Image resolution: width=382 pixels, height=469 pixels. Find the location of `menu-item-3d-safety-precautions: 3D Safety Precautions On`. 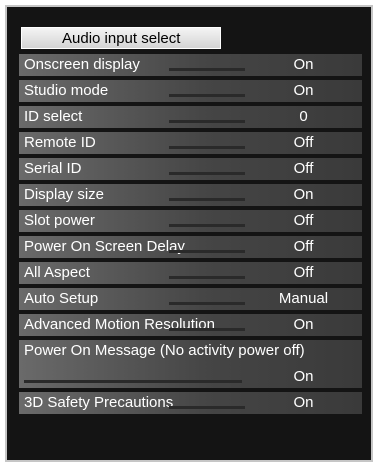

menu-item-3d-safety-precautions: 3D Safety Precautions On is located at coordinates (190, 403).